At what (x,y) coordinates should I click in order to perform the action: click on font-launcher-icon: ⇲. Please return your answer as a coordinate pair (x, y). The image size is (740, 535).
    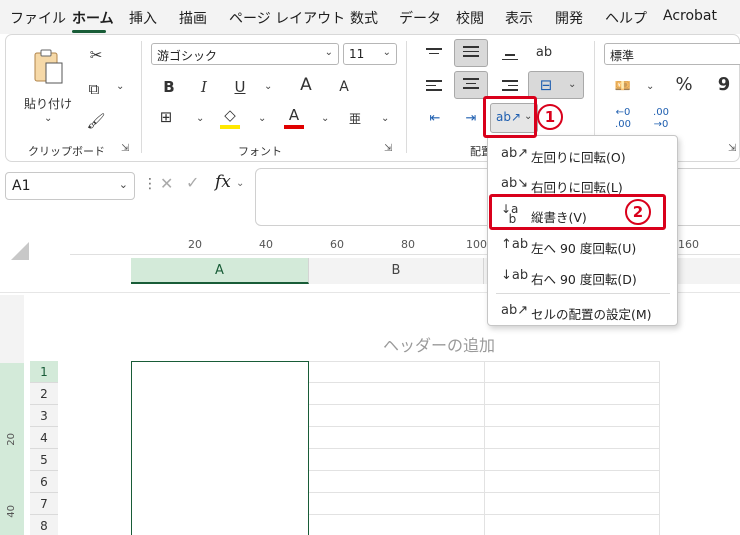
    Looking at the image, I should click on (388, 148).